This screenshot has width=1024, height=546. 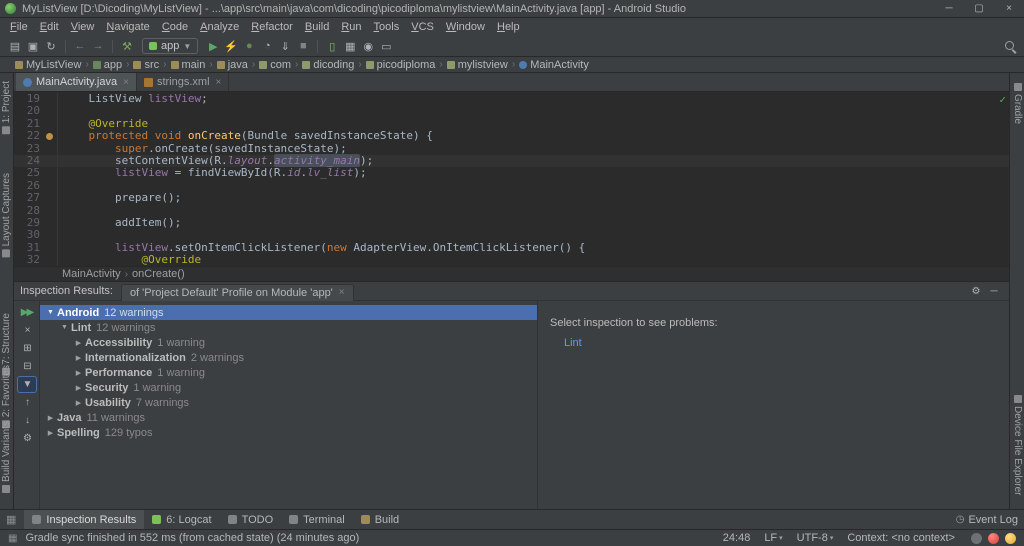 I want to click on editor-tab-mainactivity-java: MainActivity.java ×, so click(x=76, y=82).